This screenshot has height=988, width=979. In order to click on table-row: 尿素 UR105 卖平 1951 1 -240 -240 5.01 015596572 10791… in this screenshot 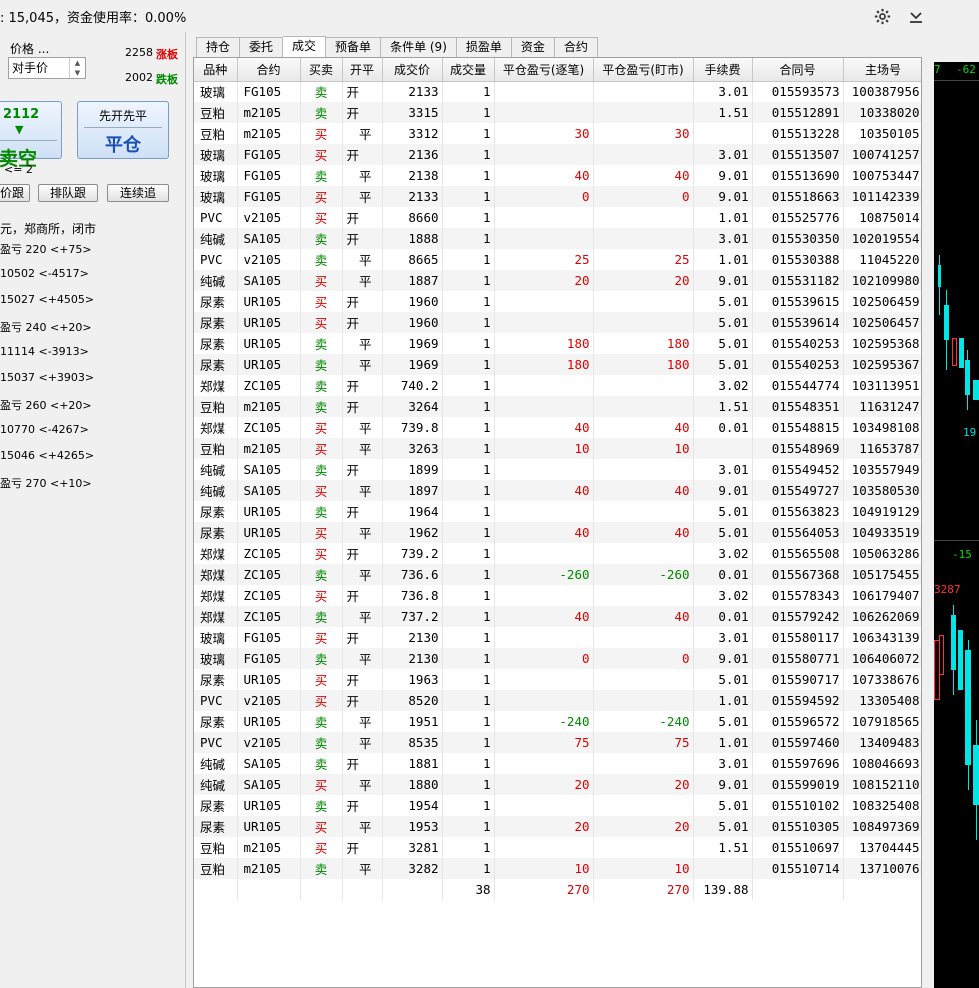, I will do `click(557, 721)`.